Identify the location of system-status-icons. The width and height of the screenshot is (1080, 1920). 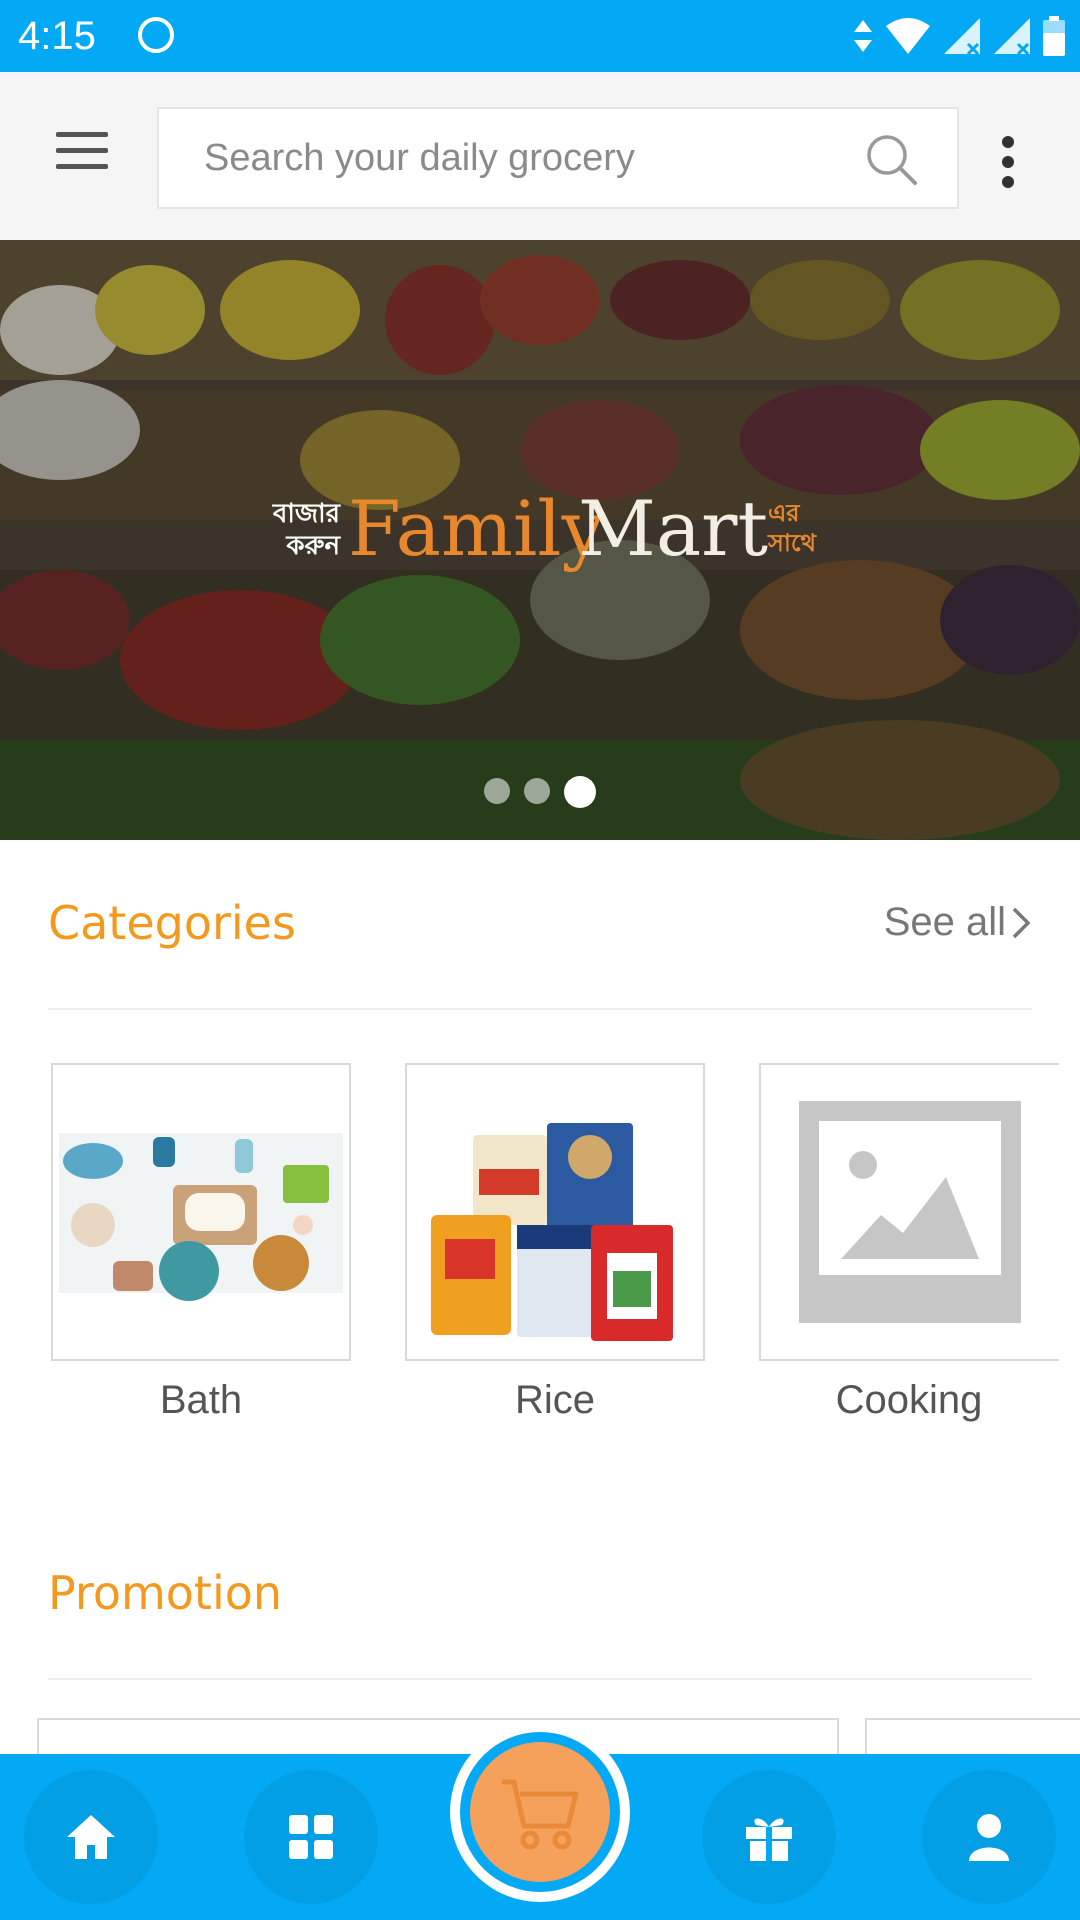
(959, 36).